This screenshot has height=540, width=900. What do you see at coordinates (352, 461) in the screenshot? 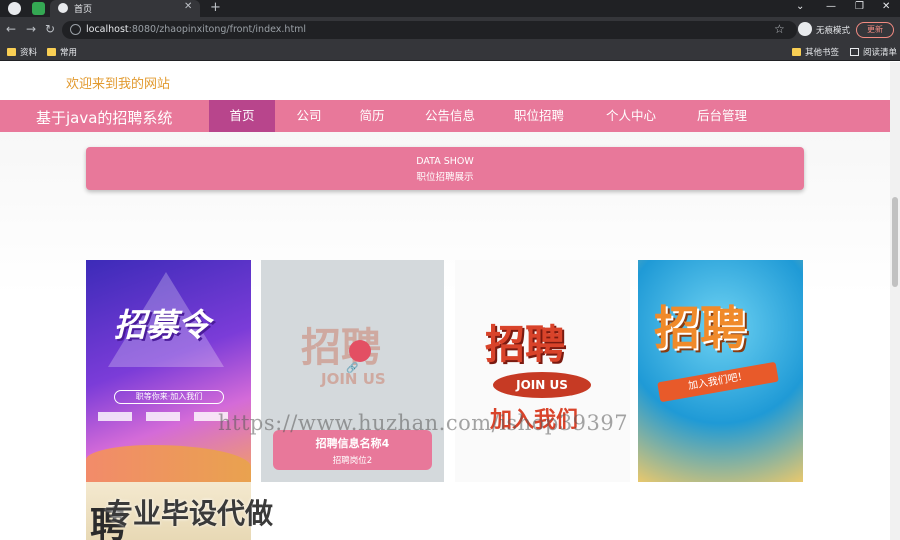
I see `job-position: 招聘岗位2` at bounding box center [352, 461].